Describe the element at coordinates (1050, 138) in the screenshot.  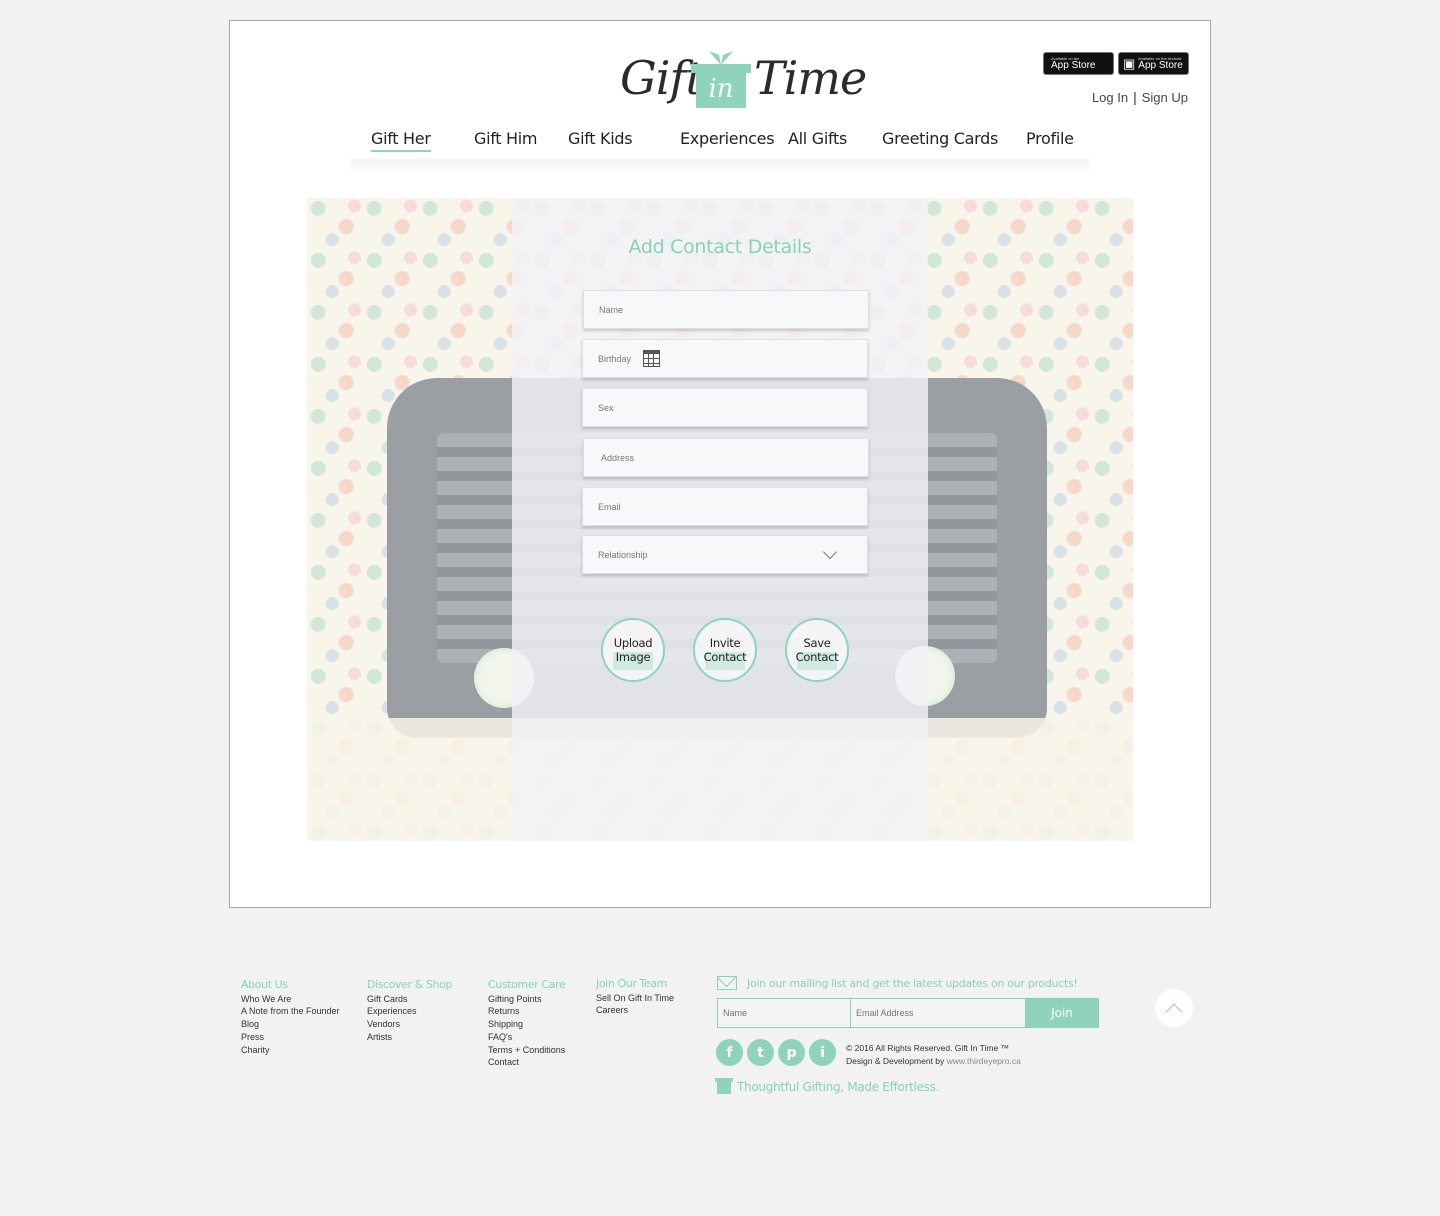
I see `nav-profile: Profile` at that location.